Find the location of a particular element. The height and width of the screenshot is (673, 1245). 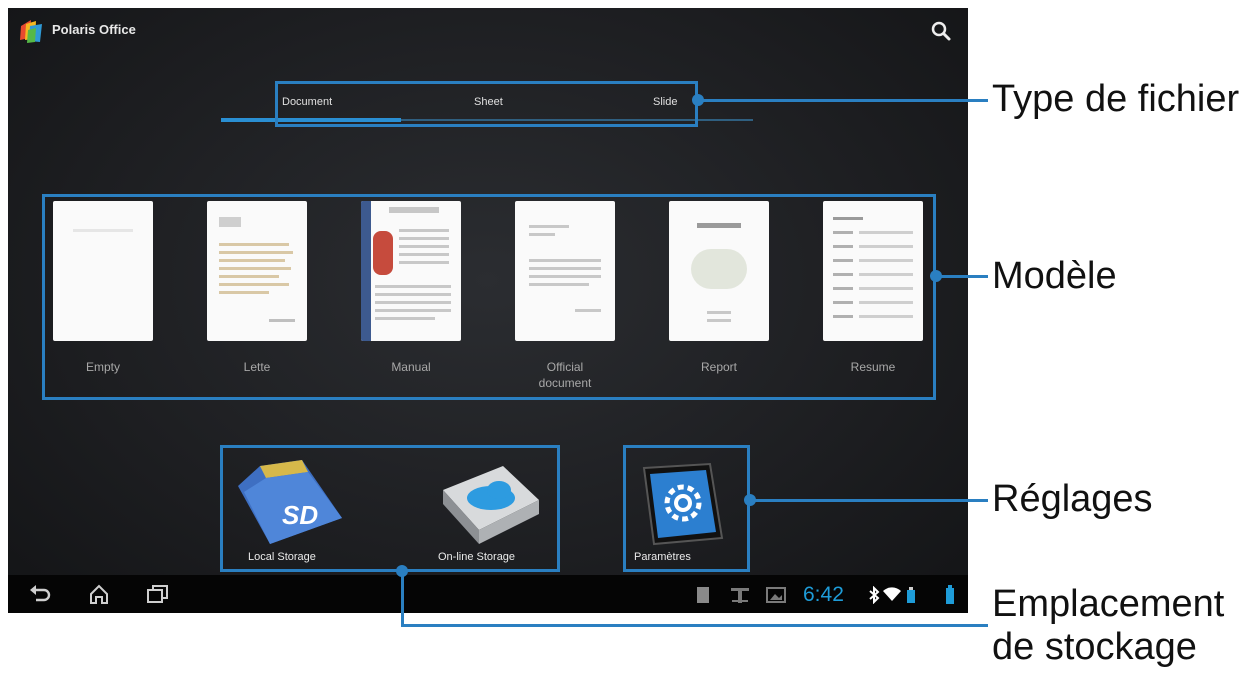

file-type-highlight-box is located at coordinates (486, 104).